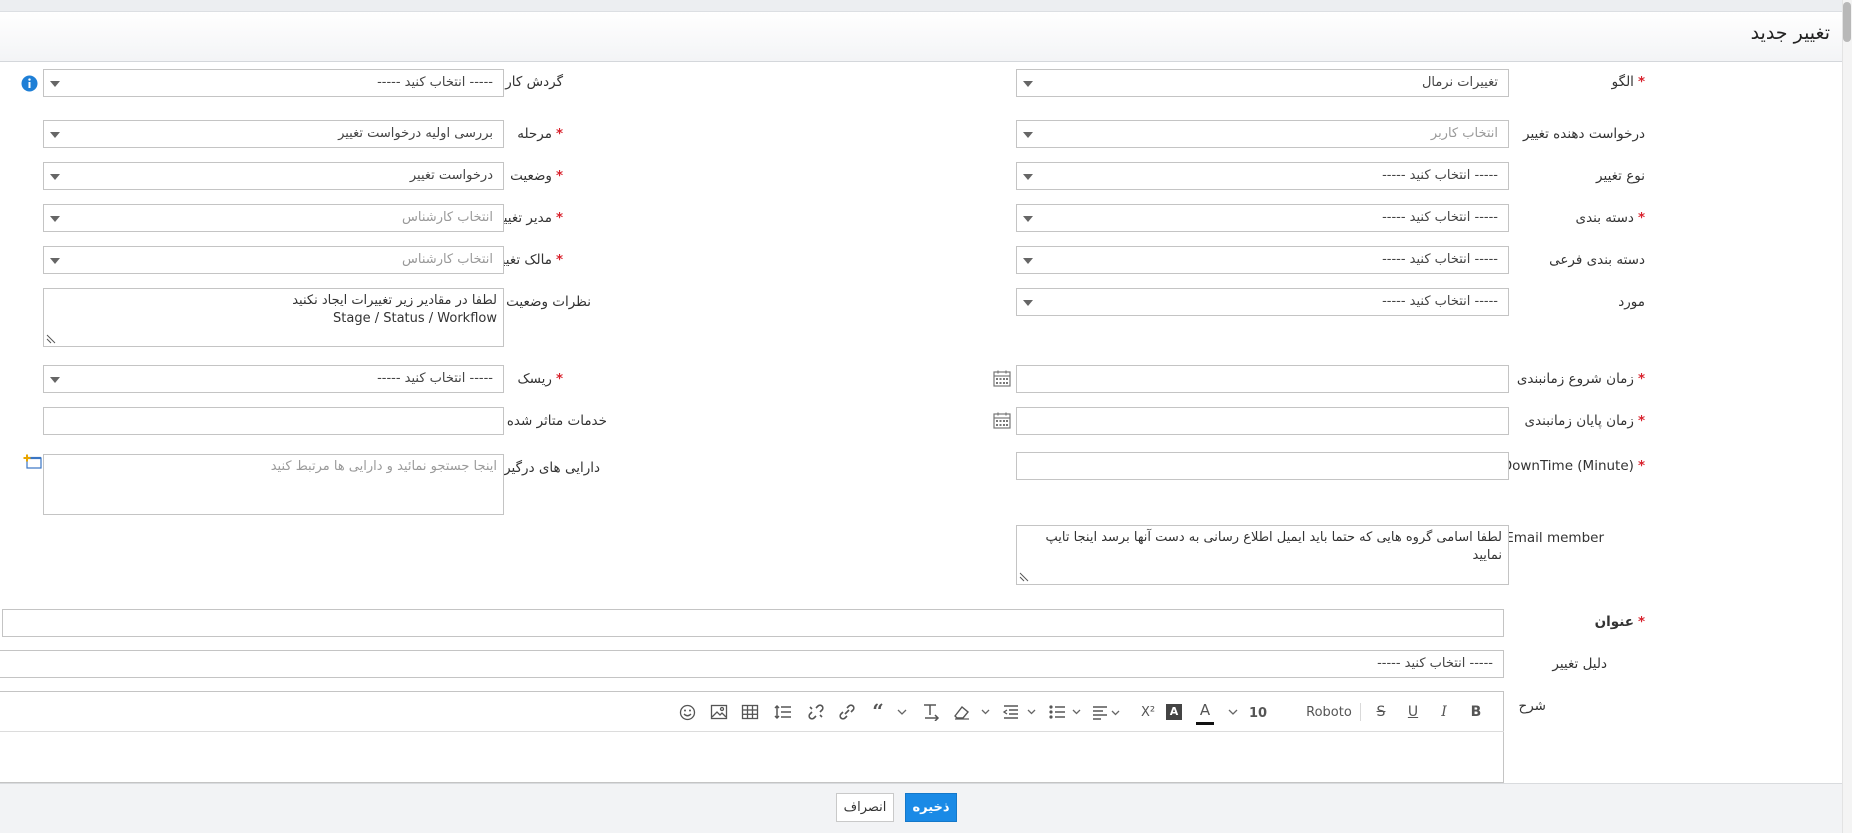  Describe the element at coordinates (1262, 260) in the screenshot. I see `subcategory-select: ----- انتخاب کنید -----` at that location.